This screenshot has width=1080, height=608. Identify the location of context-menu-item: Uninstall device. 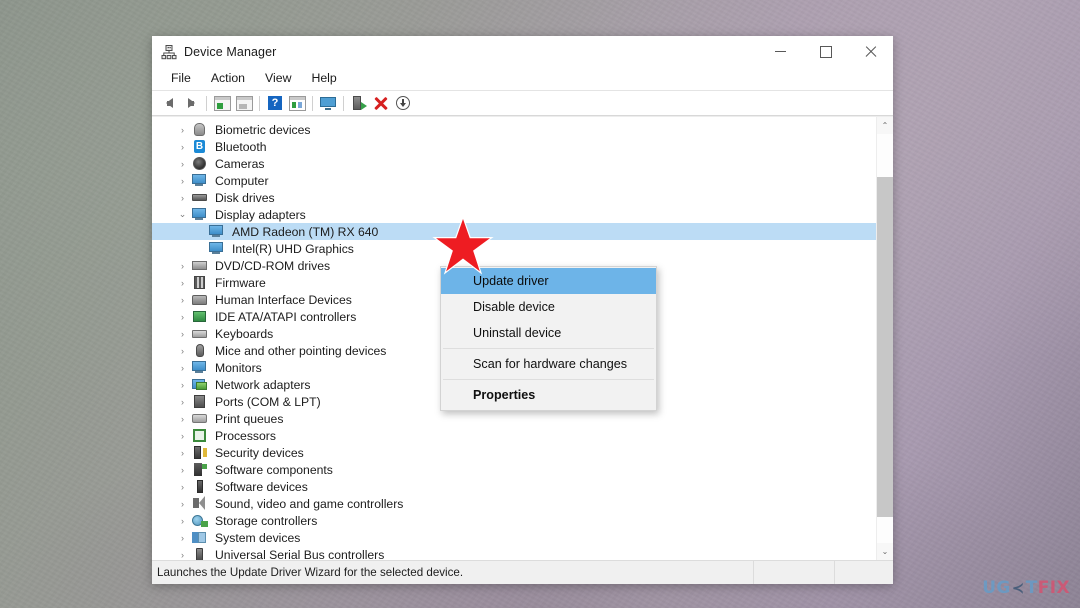
(548, 333).